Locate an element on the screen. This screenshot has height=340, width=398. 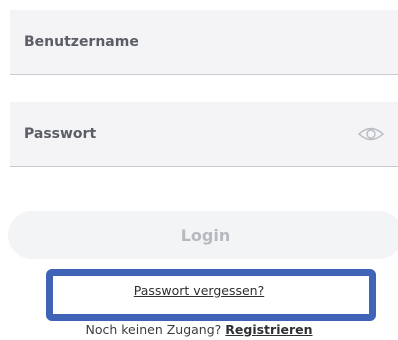
no-account-text: Noch keinen Zugang? is located at coordinates (153, 329).